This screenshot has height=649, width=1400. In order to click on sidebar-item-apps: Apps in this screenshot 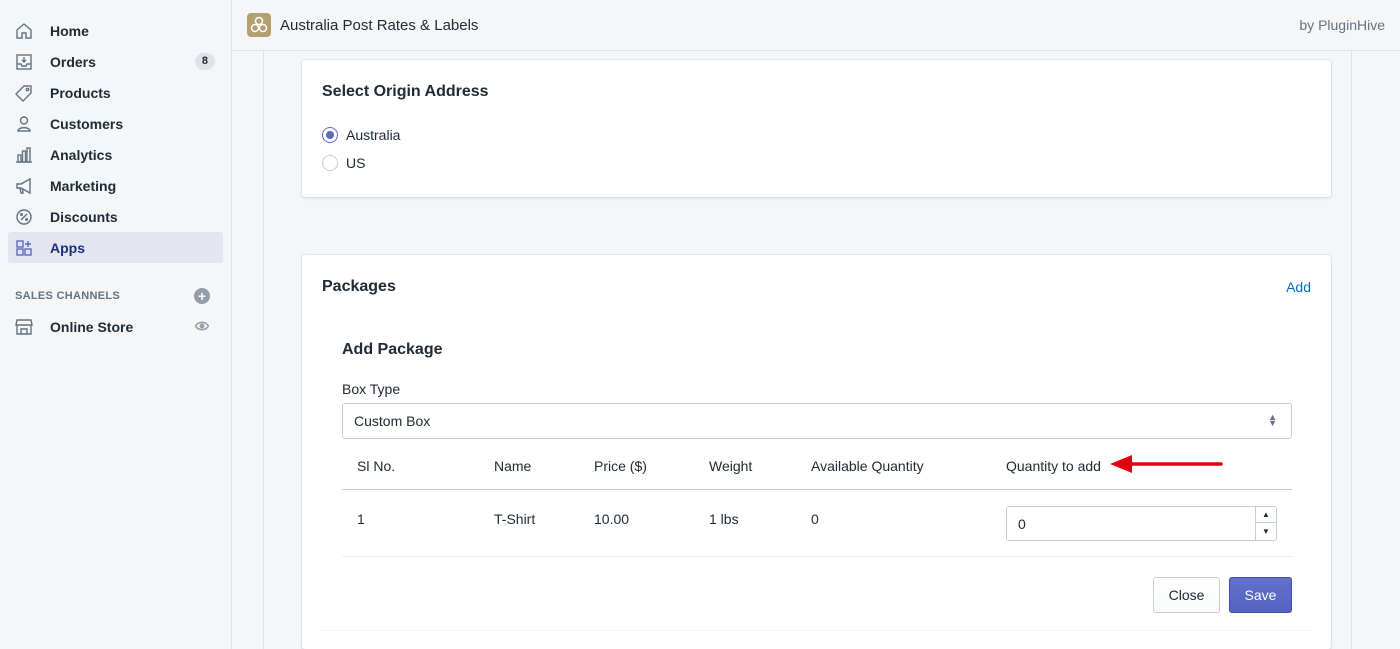, I will do `click(115, 247)`.